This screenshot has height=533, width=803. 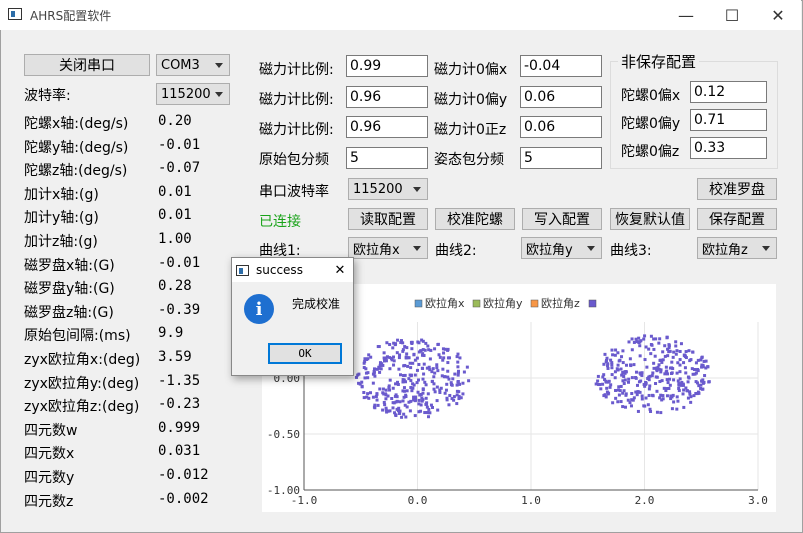 What do you see at coordinates (305, 353) in the screenshot?
I see `dialog-ok-button: OK` at bounding box center [305, 353].